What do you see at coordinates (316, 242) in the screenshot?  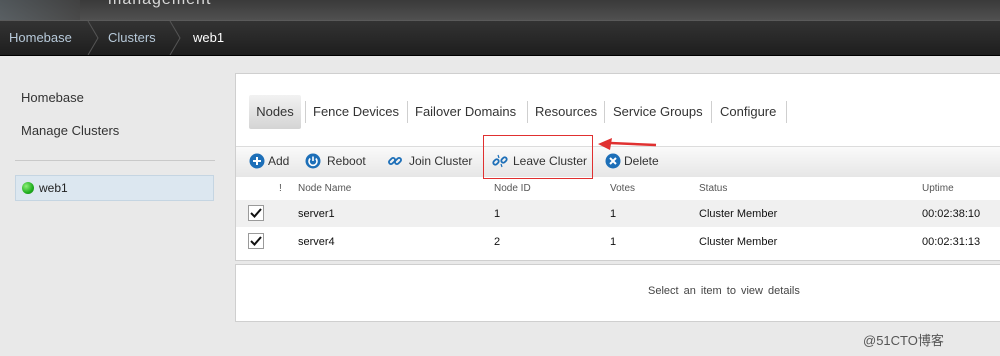 I see `cell-node-name: server4` at bounding box center [316, 242].